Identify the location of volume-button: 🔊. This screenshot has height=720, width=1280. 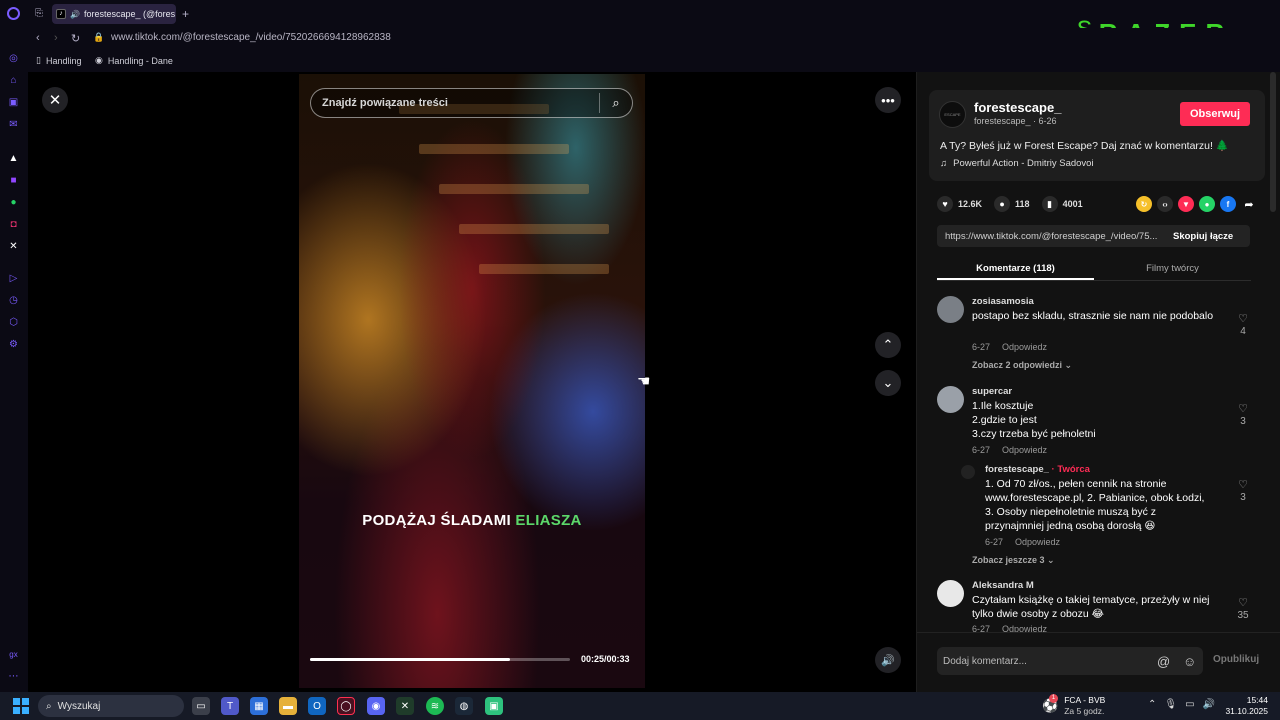
(888, 660).